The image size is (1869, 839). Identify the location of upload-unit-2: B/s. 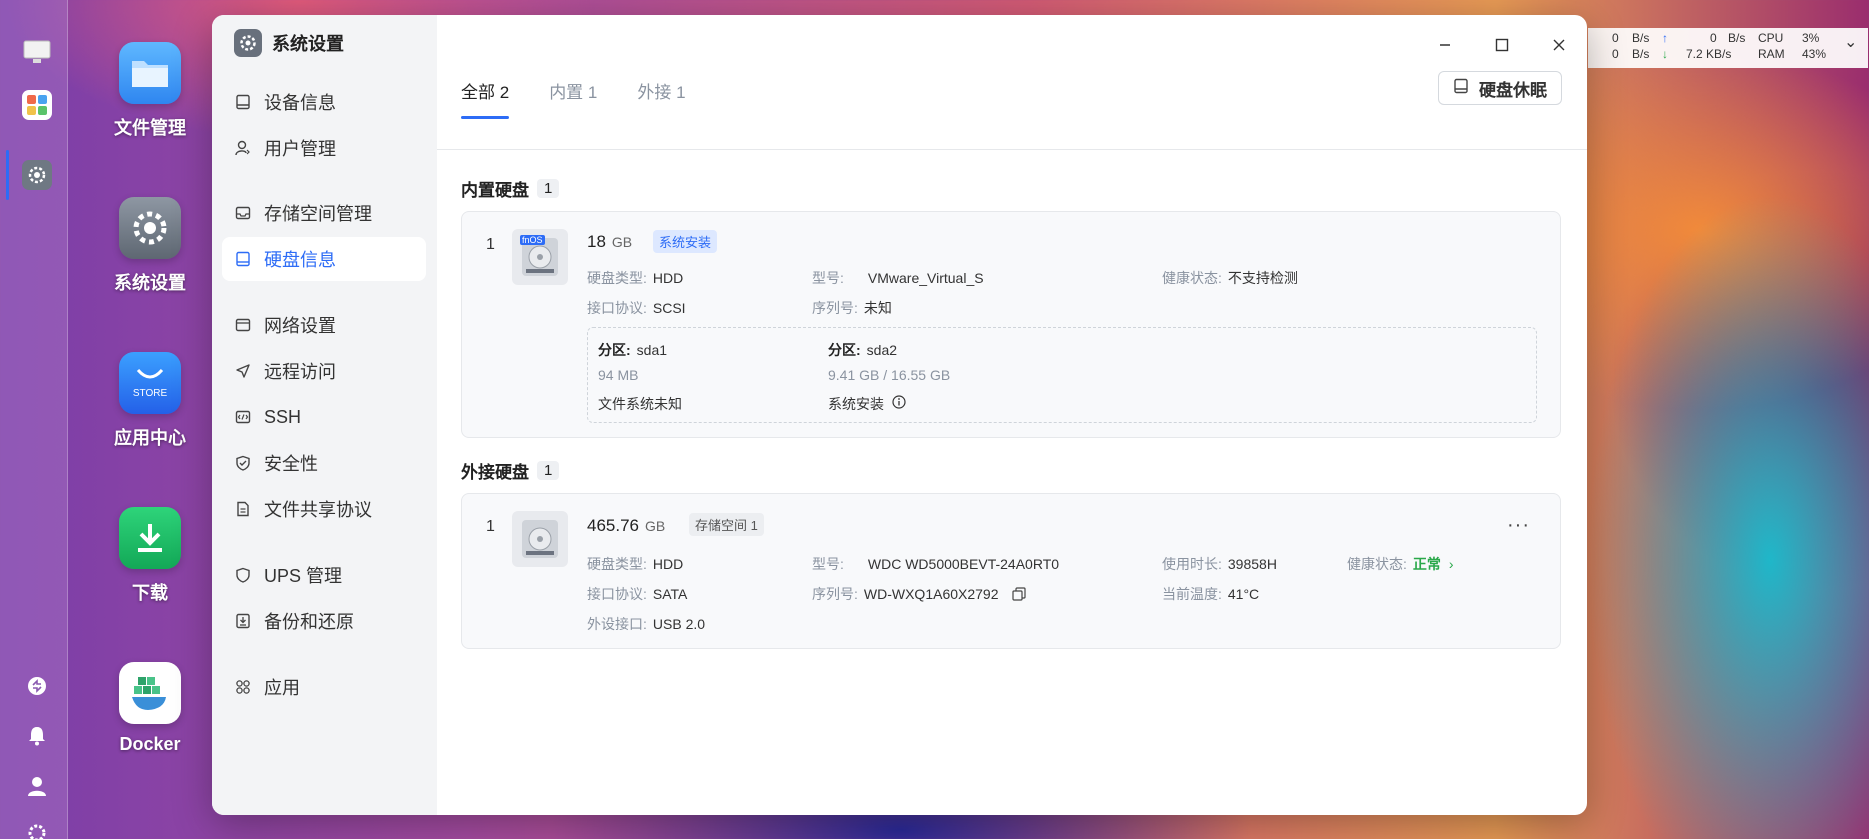
(1737, 38).